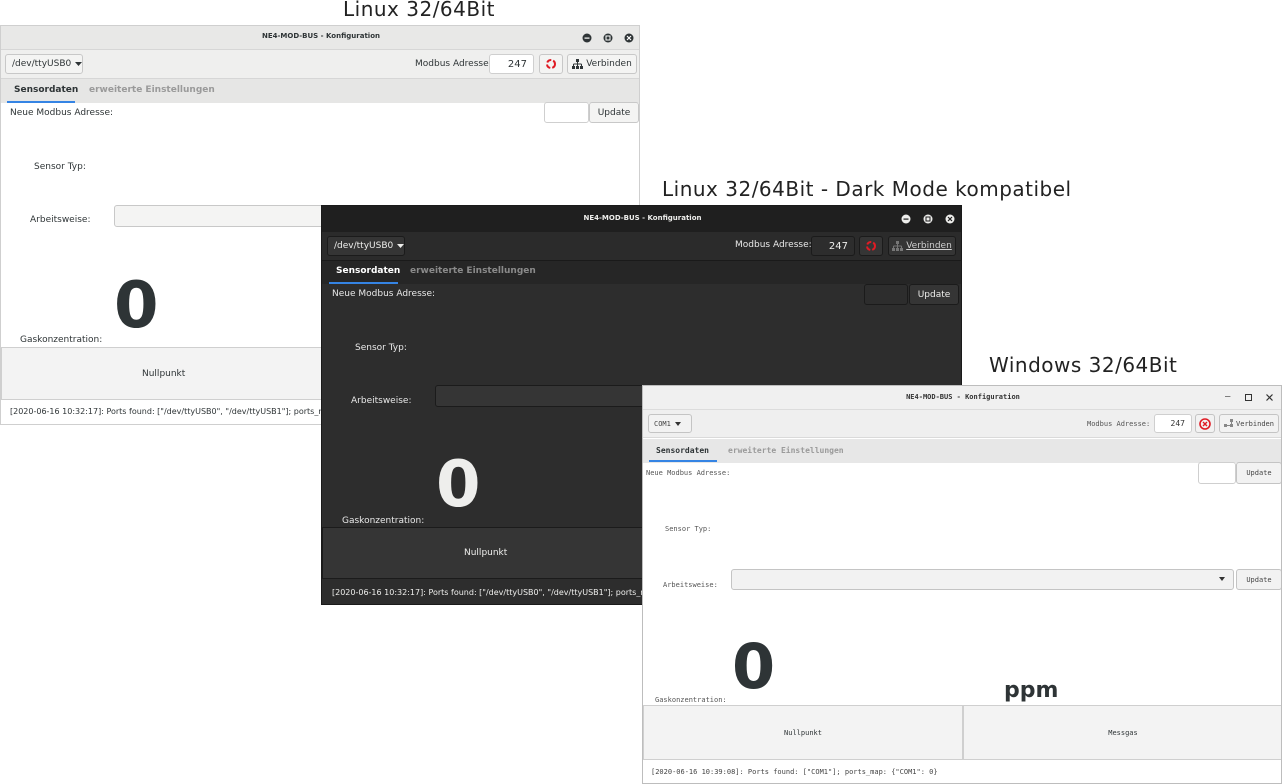 The width and height of the screenshot is (1282, 784). What do you see at coordinates (803, 732) in the screenshot?
I see `zero-button: Nullpunkt` at bounding box center [803, 732].